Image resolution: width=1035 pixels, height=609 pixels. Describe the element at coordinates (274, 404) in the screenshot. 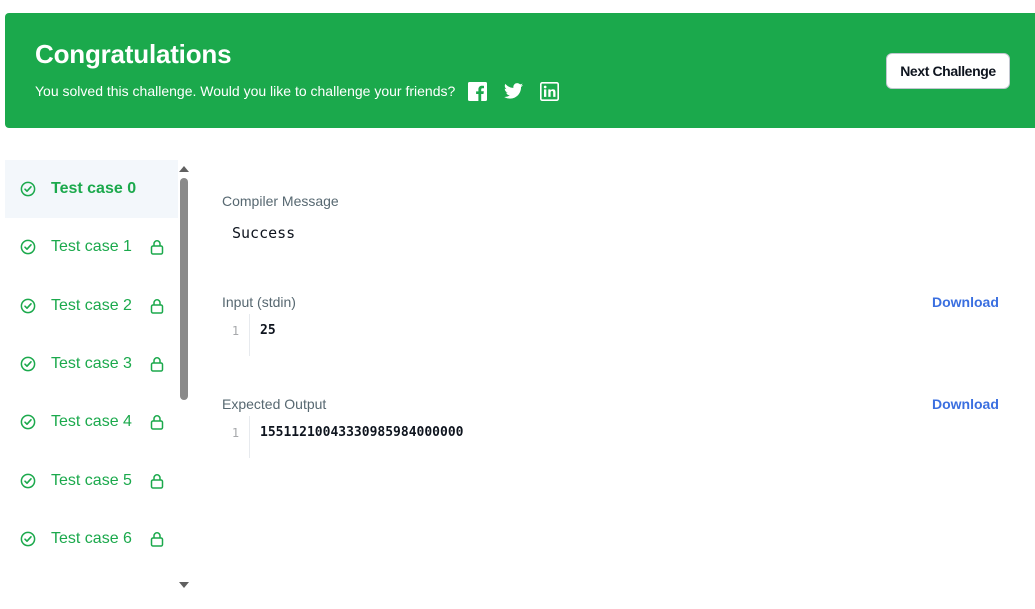

I see `expected-output-label: Expected Output` at that location.